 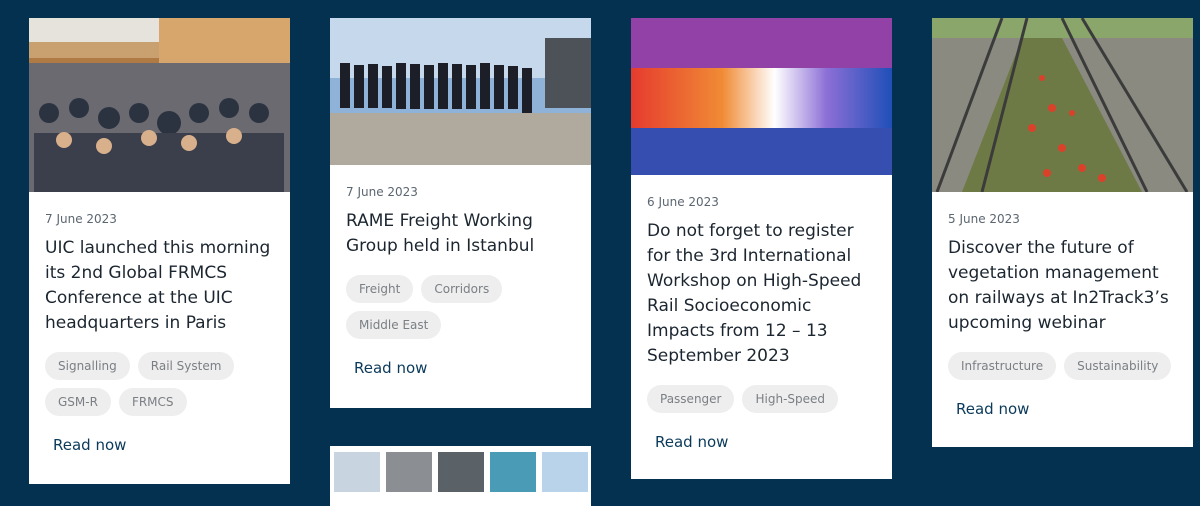 I want to click on tag: Passenger, so click(x=691, y=399).